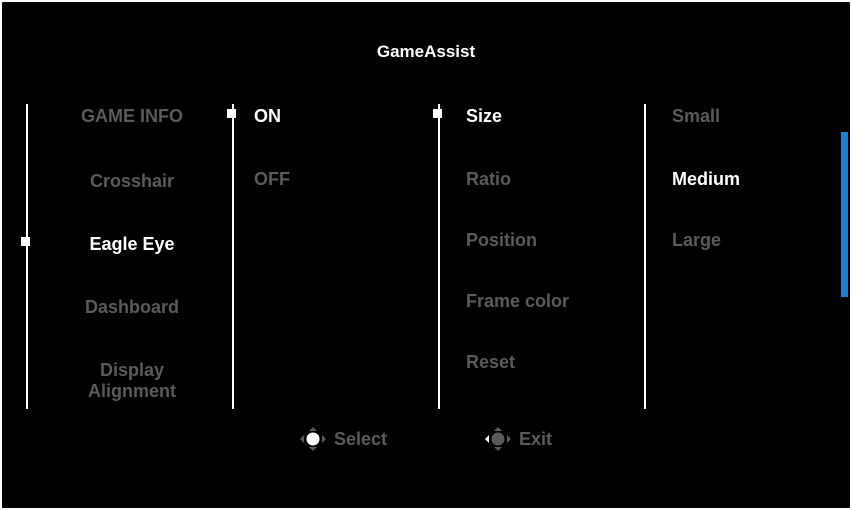 Image resolution: width=852 pixels, height=510 pixels. I want to click on size-option-small: Small, so click(696, 116).